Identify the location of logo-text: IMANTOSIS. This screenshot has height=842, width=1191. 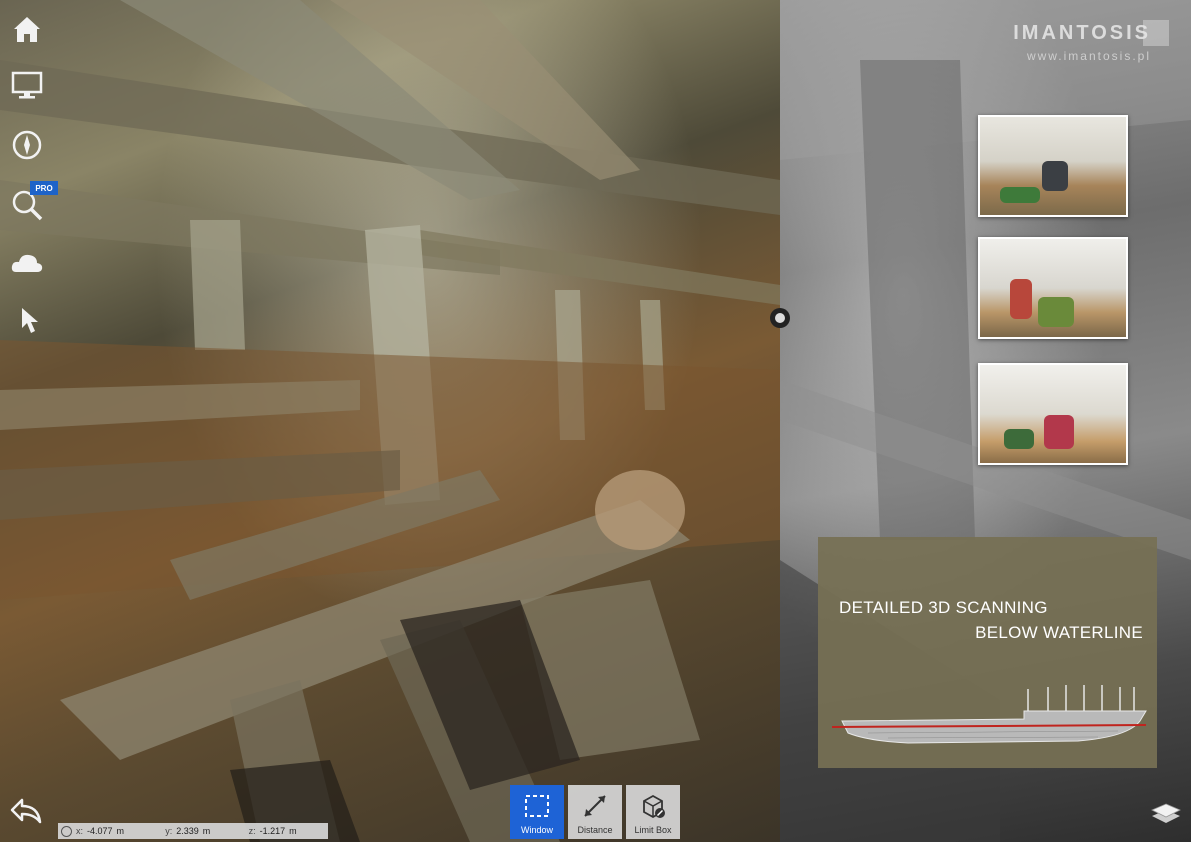
(1082, 33).